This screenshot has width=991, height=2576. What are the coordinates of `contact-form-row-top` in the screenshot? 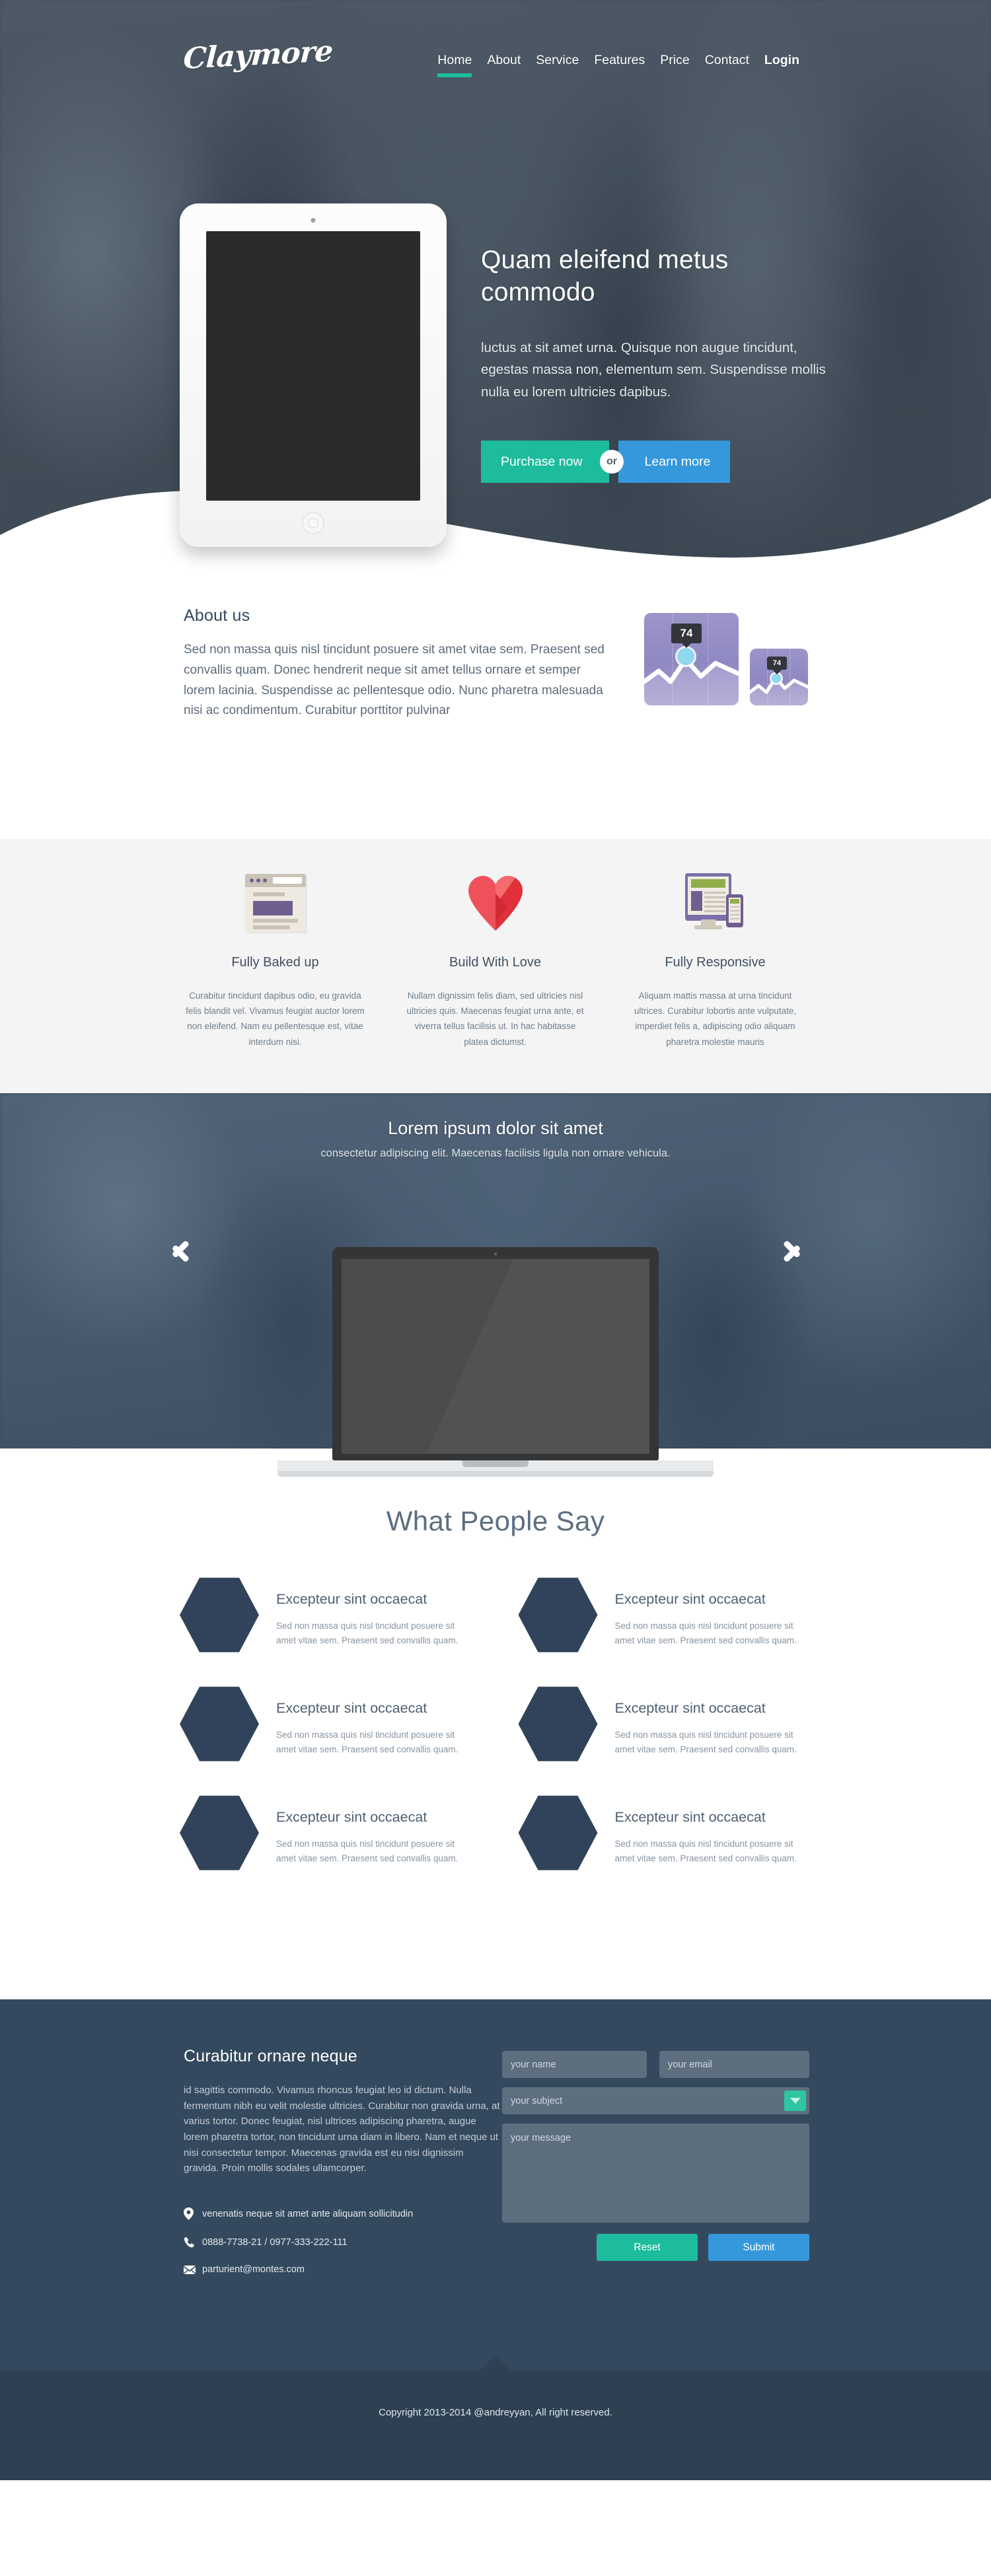 It's located at (655, 2064).